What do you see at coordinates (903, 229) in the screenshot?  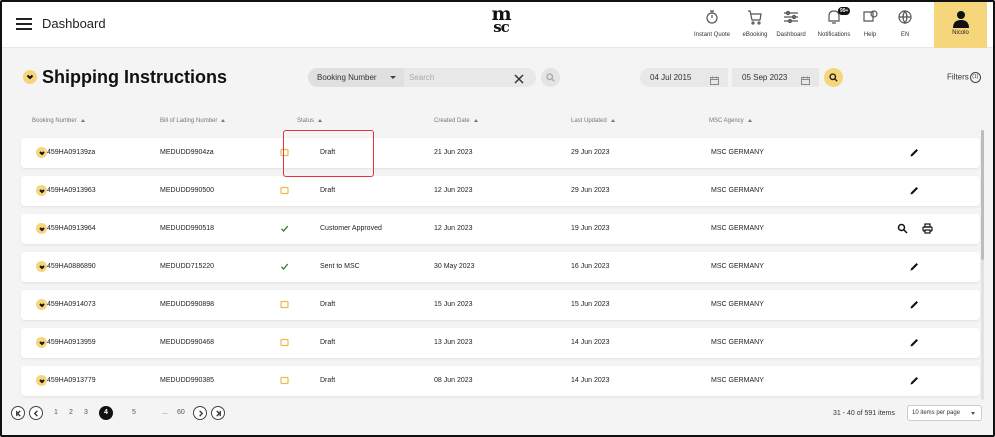 I see `search-action-icon` at bounding box center [903, 229].